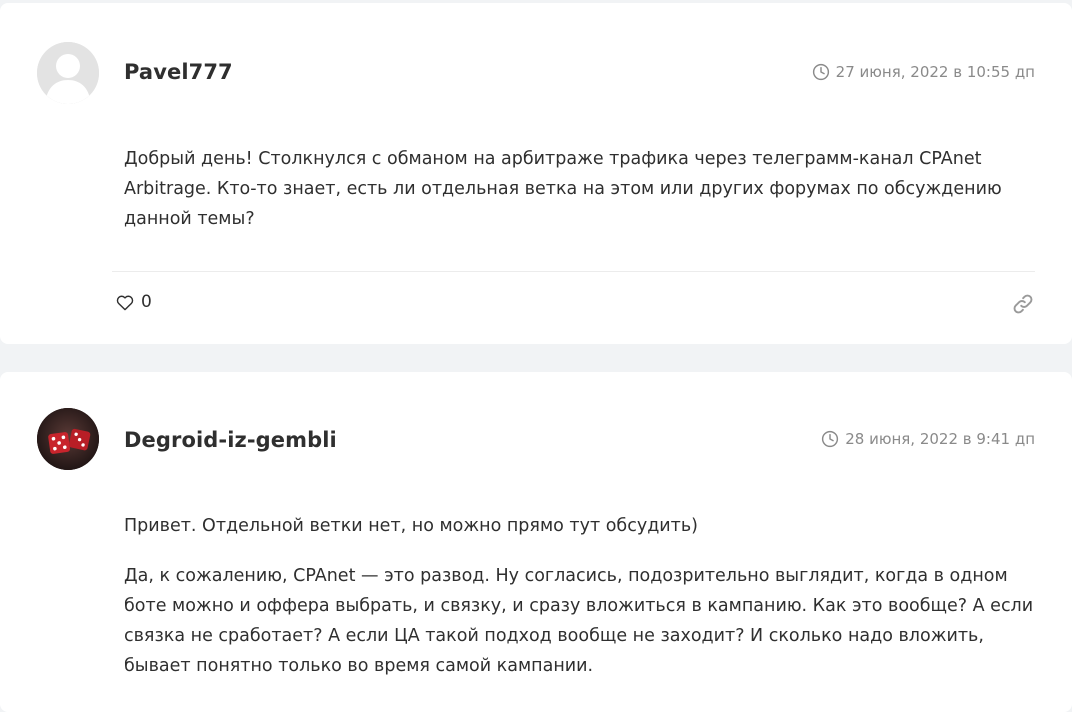 The width and height of the screenshot is (1072, 712). I want to click on like-button: 0, so click(134, 302).